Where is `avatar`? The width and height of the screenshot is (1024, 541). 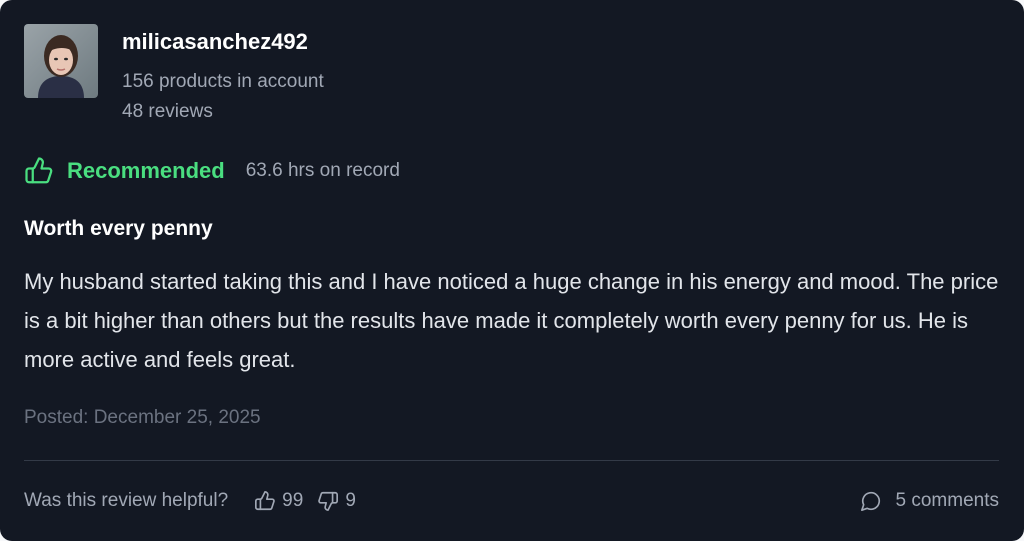 avatar is located at coordinates (61, 61).